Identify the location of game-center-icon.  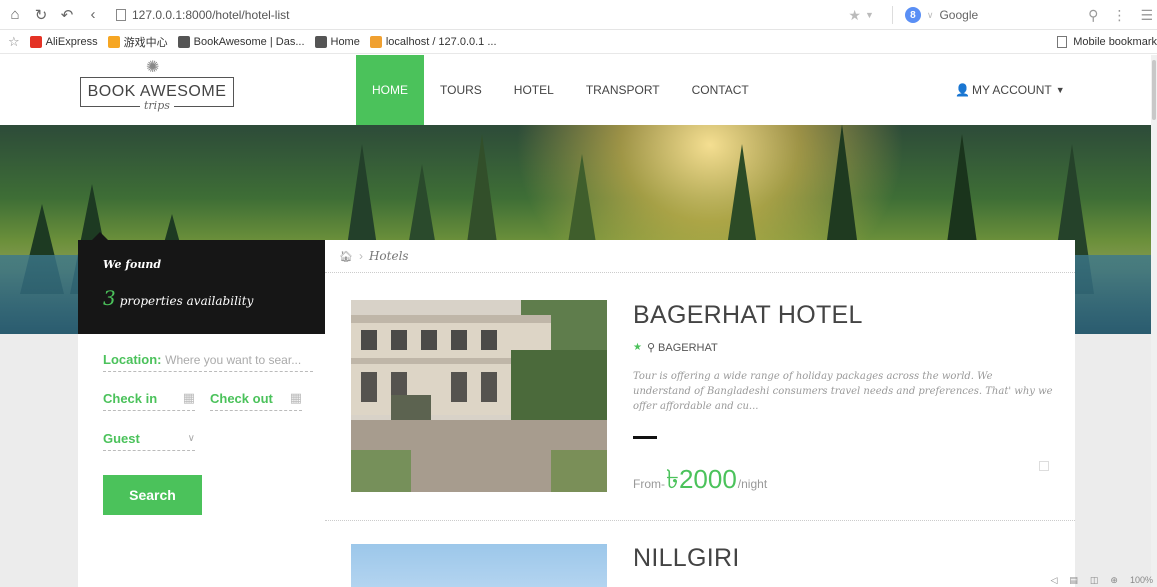
(113, 41).